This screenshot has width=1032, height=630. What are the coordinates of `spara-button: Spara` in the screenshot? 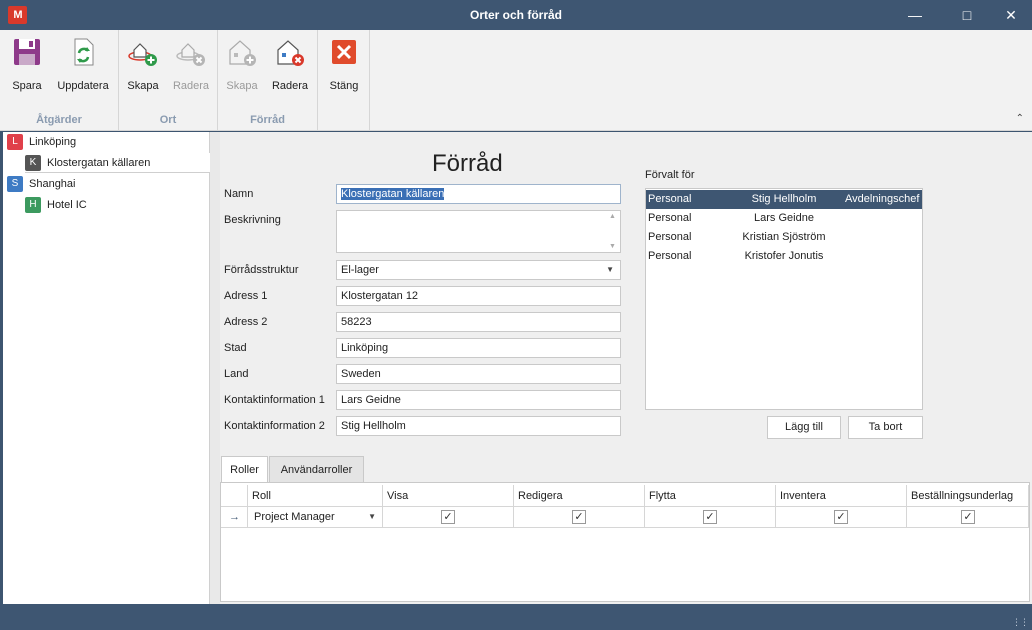 It's located at (27, 64).